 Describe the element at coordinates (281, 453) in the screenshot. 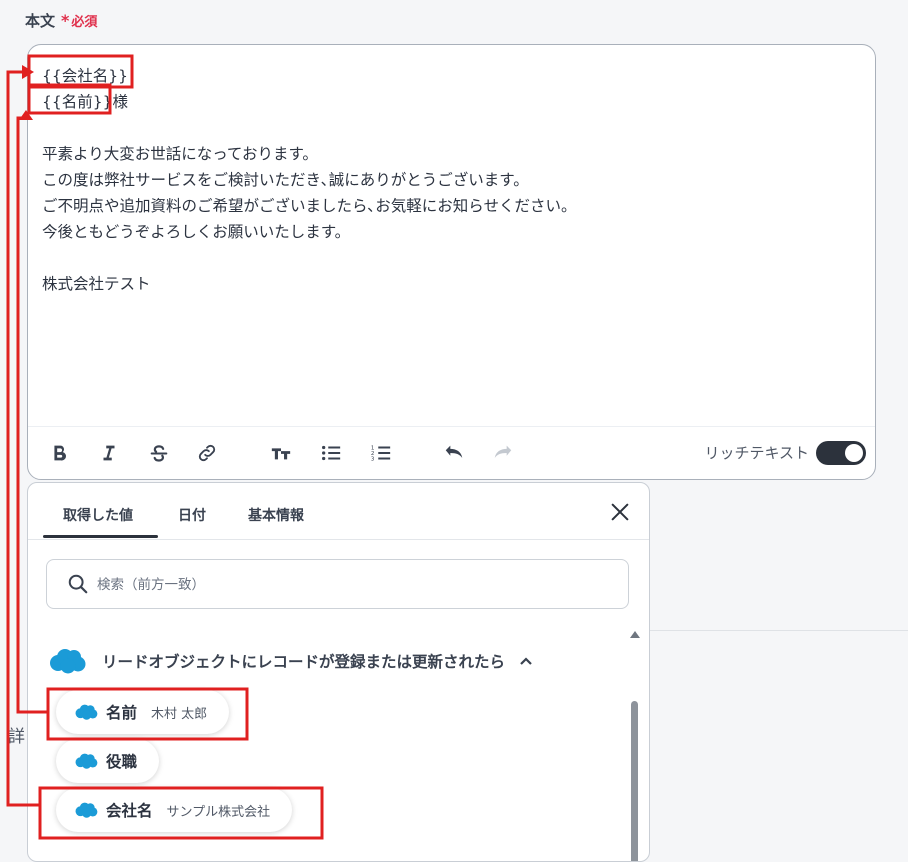

I see `heading-icon` at that location.